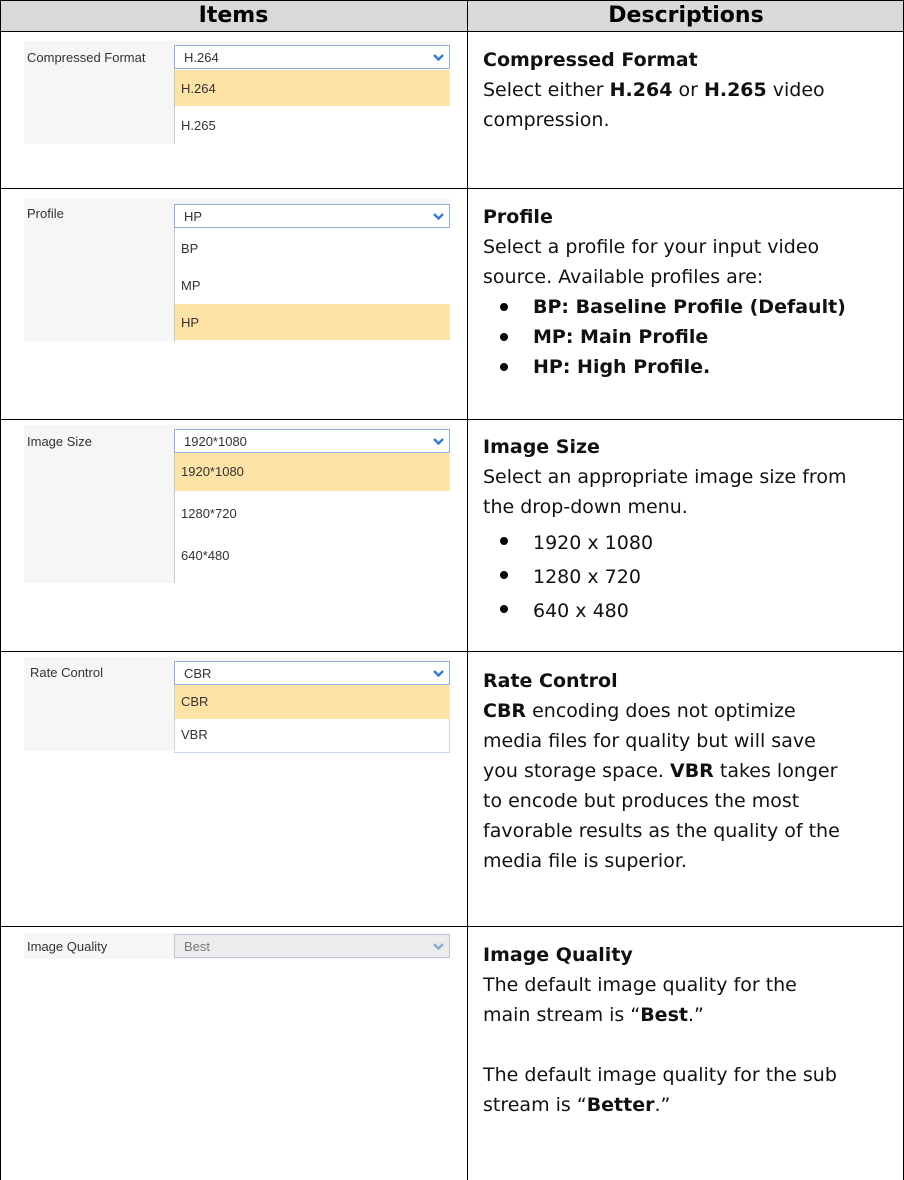 The width and height of the screenshot is (904, 1180). I want to click on dropdown-option: H.265, so click(312, 125).